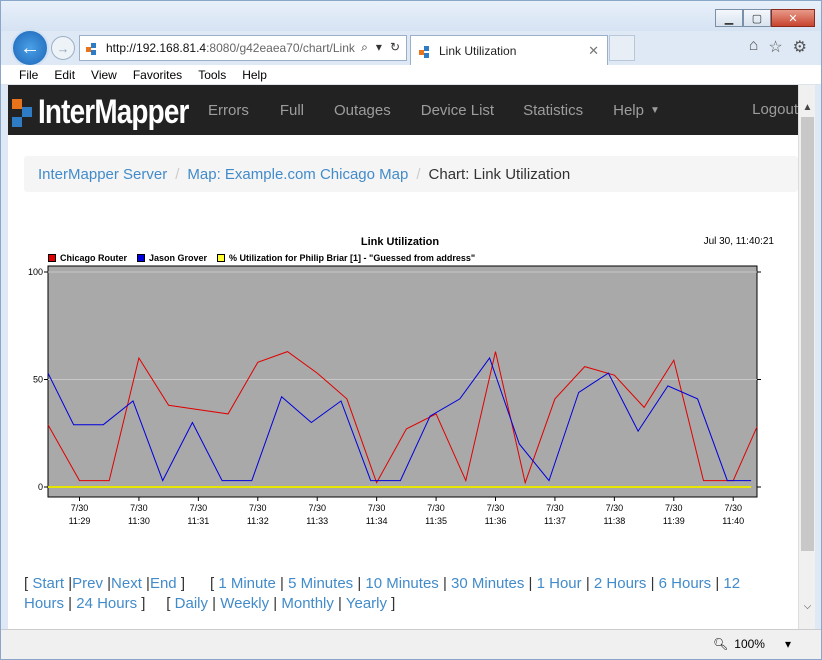 The width and height of the screenshot is (822, 660). I want to click on window-controls: ▁ ▢ ✕, so click(765, 18).